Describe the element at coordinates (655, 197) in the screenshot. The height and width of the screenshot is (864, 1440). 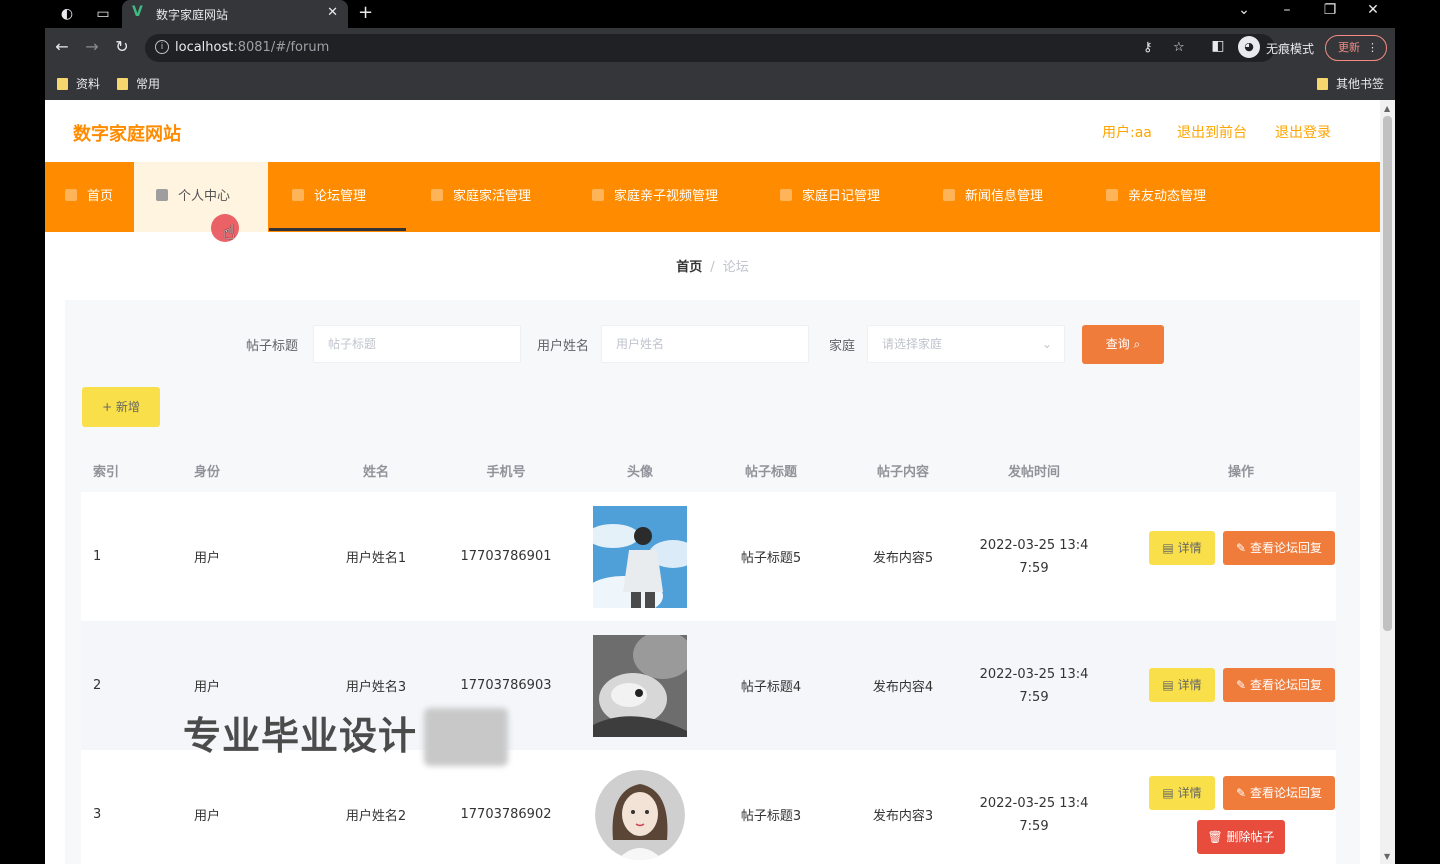
I see `menu-item-family-video: 家庭亲子视频管理` at that location.